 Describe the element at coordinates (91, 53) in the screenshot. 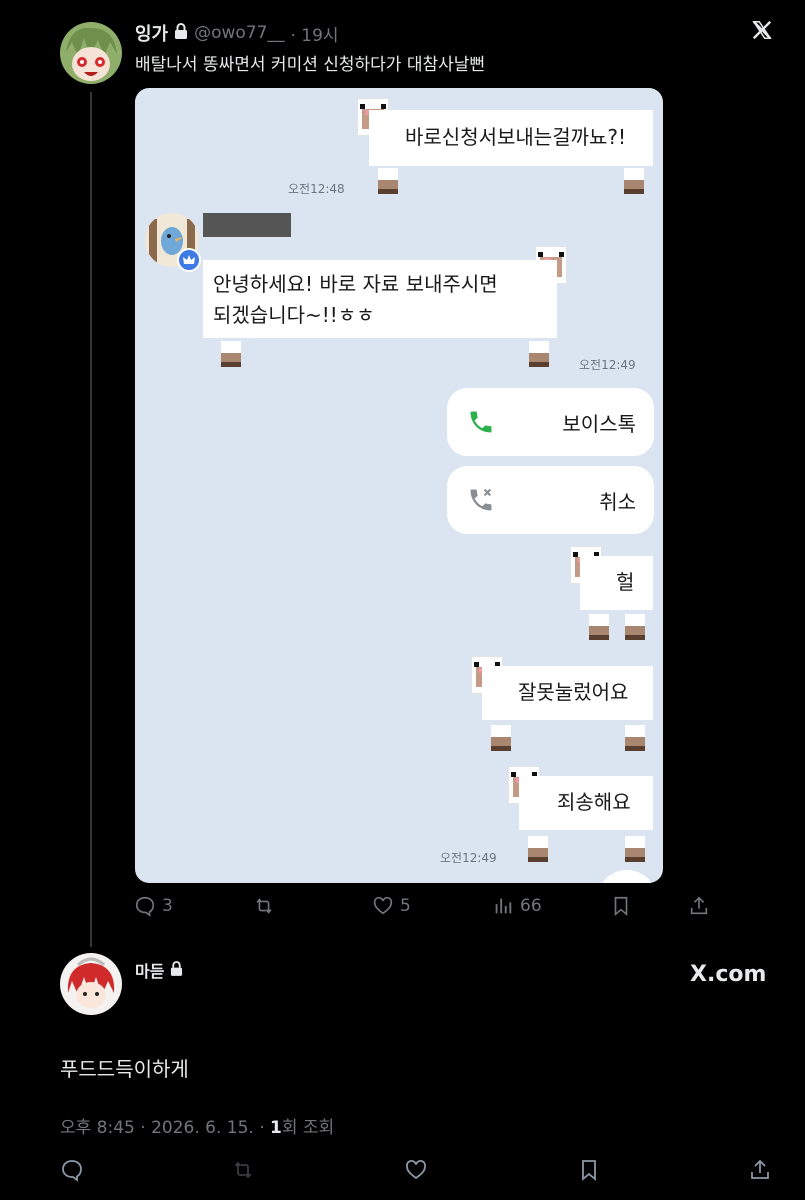

I see `author-avatar` at that location.